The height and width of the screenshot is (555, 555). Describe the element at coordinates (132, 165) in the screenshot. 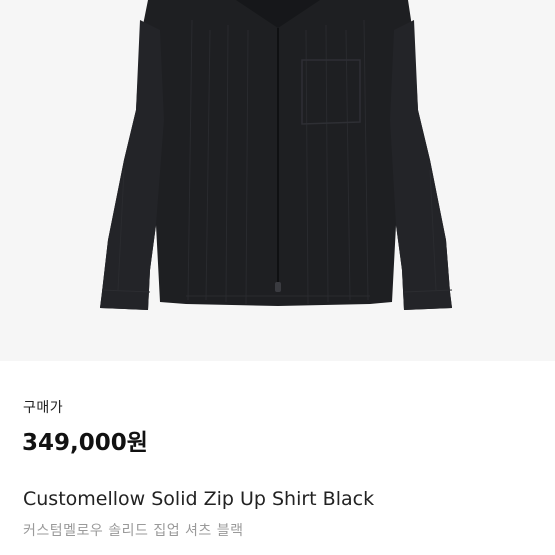

I see `left-sleeve` at that location.